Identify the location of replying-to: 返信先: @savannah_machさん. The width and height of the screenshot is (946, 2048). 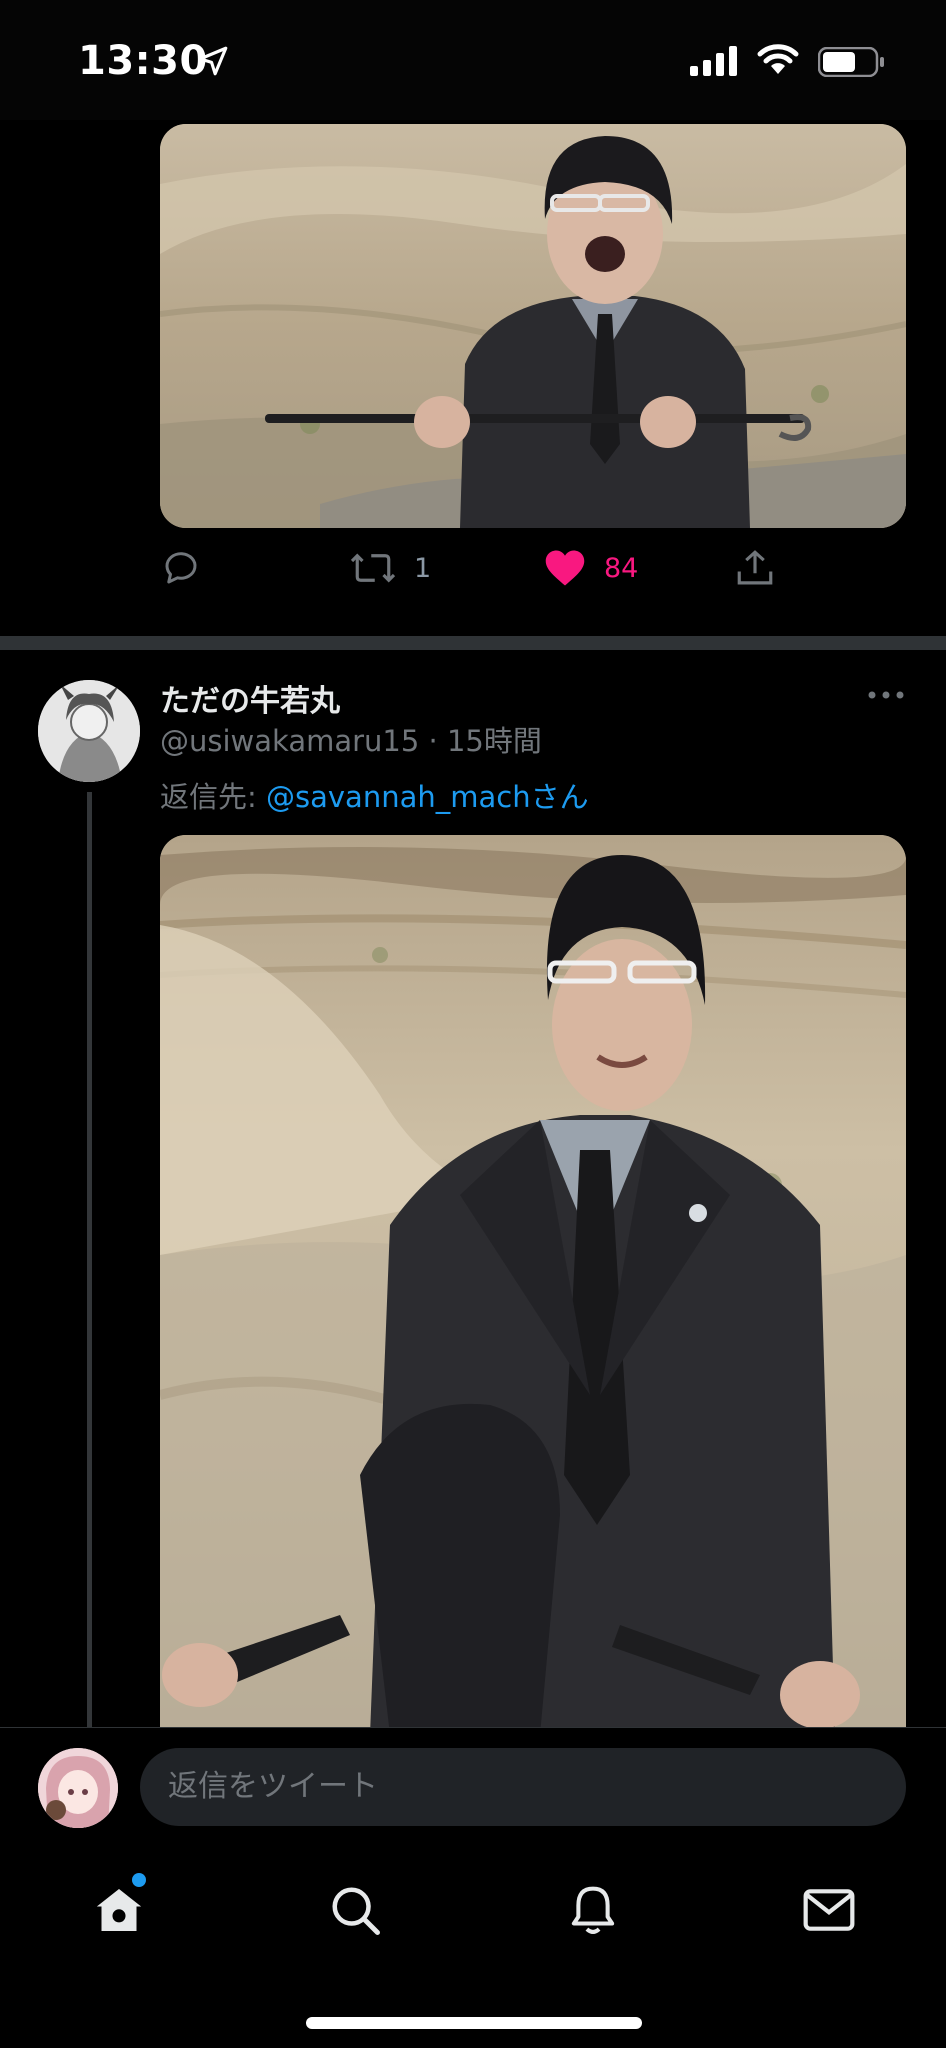
(374, 795).